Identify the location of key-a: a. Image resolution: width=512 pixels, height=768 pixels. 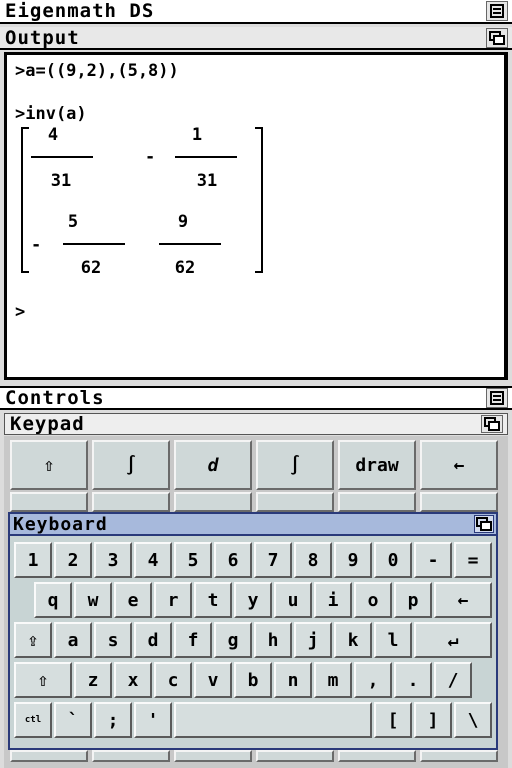
(73, 640).